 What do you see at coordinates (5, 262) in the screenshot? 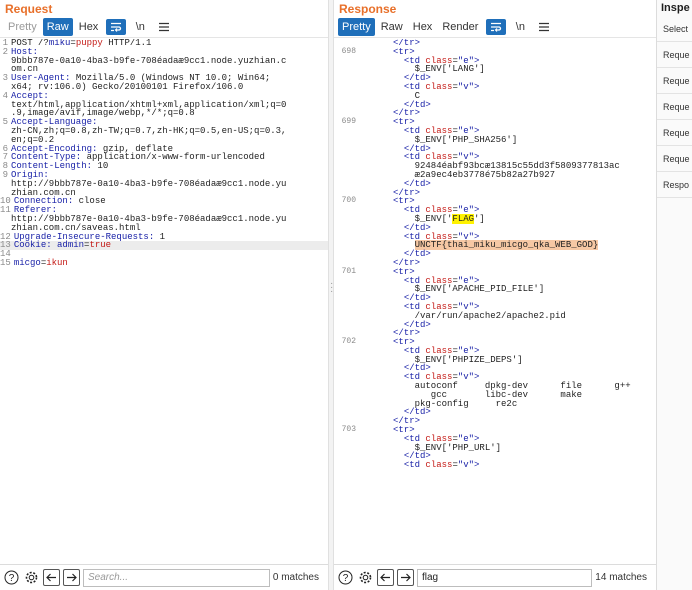
I see `line-number: 15` at bounding box center [5, 262].